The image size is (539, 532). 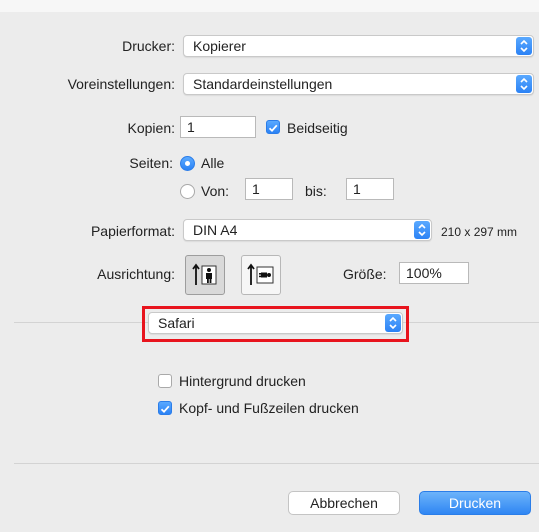 What do you see at coordinates (479, 232) in the screenshot?
I see `paper-size-text: 210 x 297 mm` at bounding box center [479, 232].